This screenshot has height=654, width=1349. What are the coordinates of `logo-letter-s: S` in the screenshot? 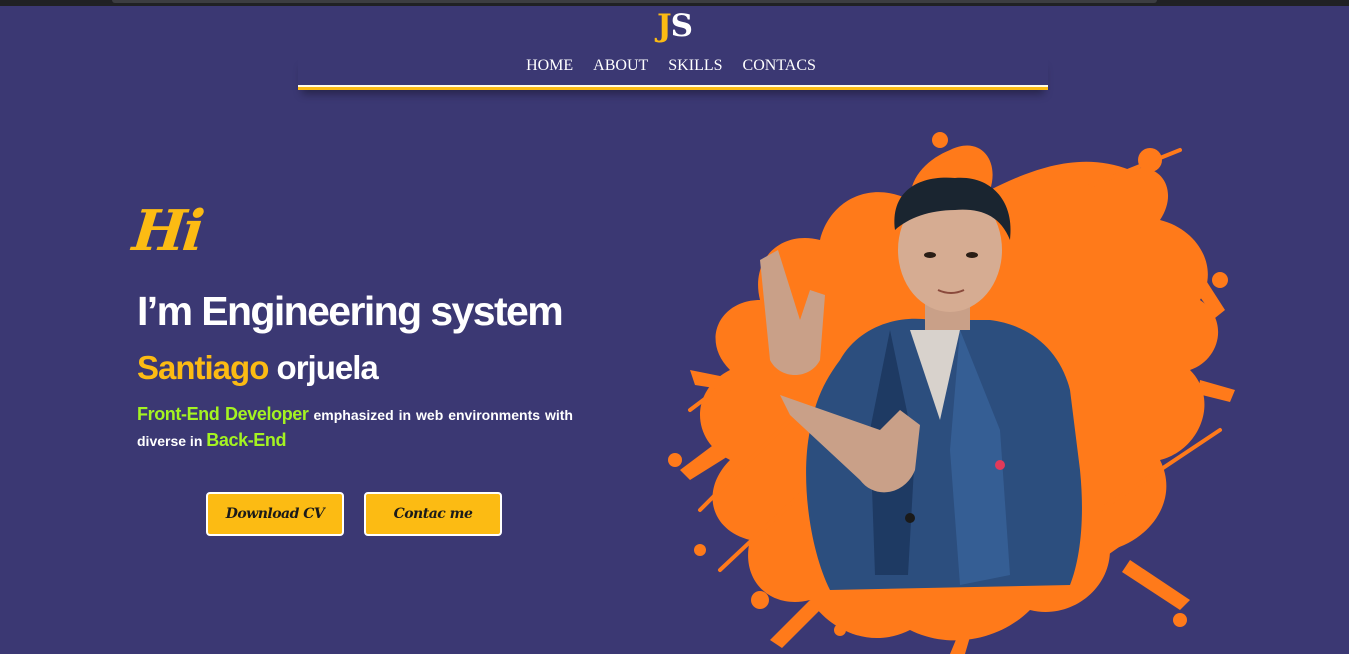 It's located at (681, 26).